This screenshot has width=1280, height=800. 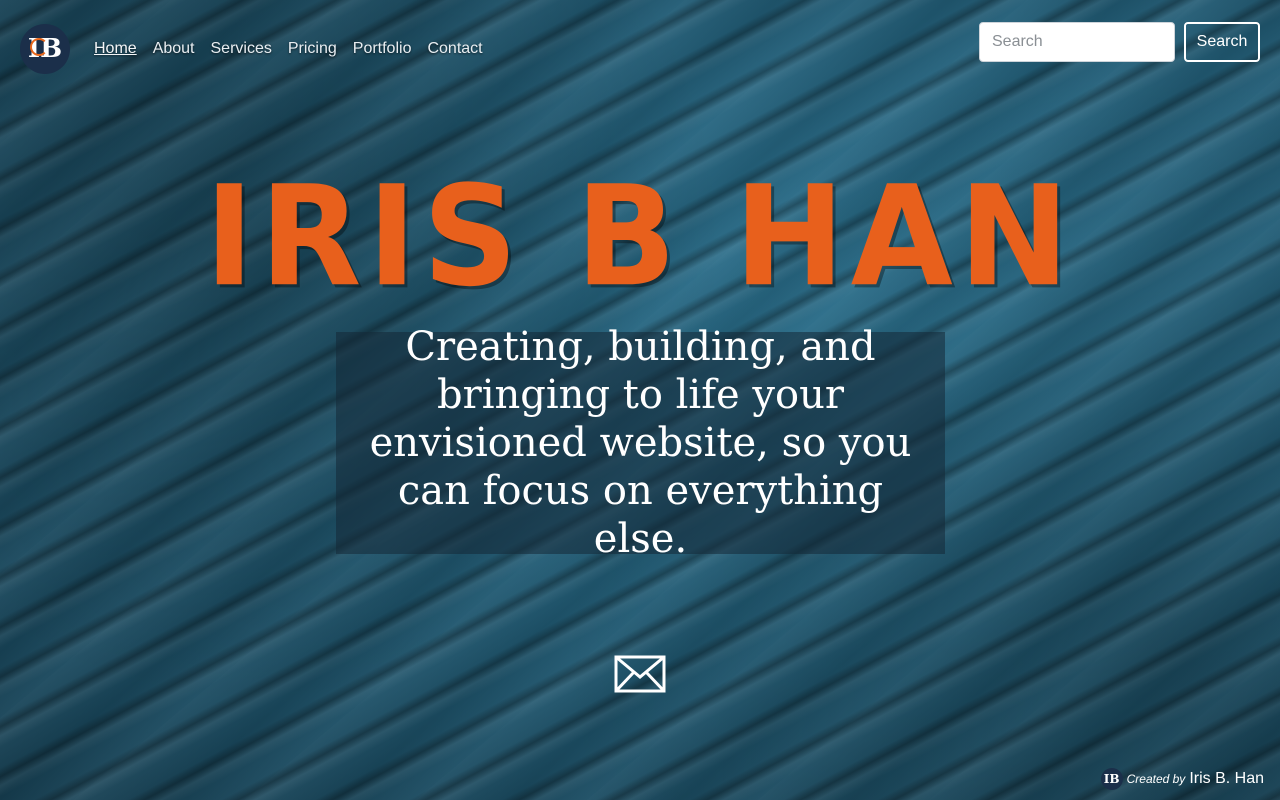 What do you see at coordinates (241, 49) in the screenshot?
I see `nav-services-link: Services` at bounding box center [241, 49].